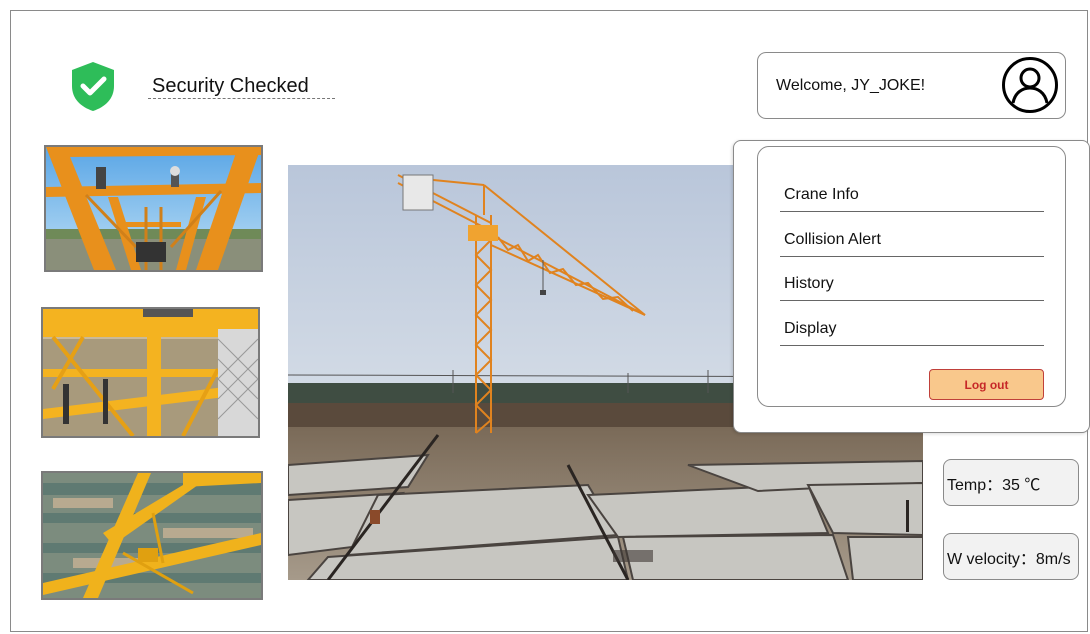 Image resolution: width=1090 pixels, height=634 pixels. Describe the element at coordinates (1011, 556) in the screenshot. I see `wind-velocity-readout: W velocity：8m/s` at that location.